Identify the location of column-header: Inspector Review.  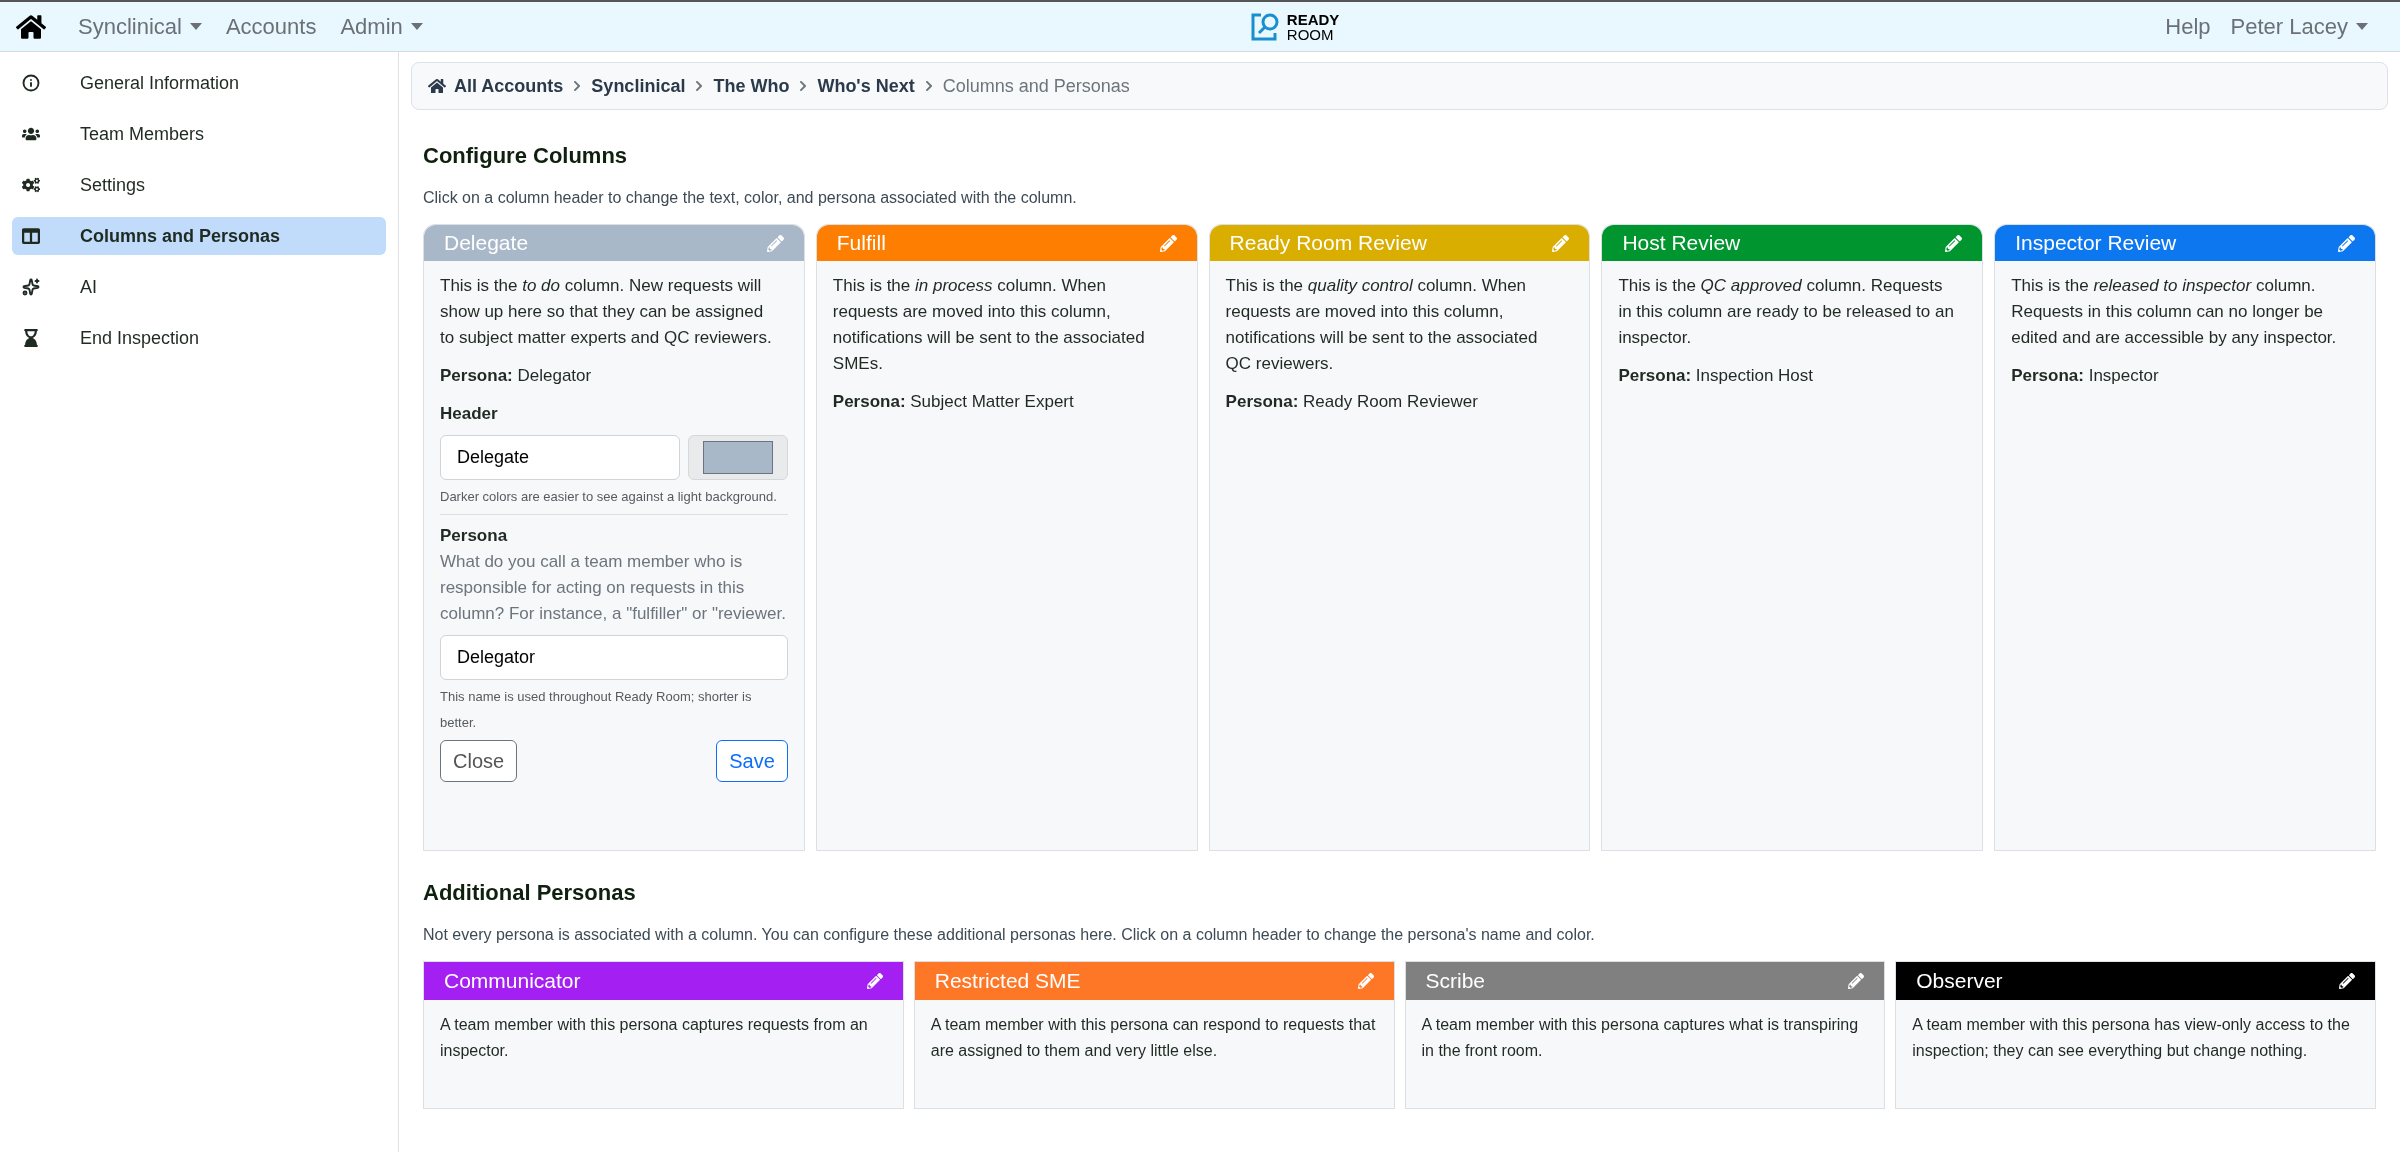
(2185, 243).